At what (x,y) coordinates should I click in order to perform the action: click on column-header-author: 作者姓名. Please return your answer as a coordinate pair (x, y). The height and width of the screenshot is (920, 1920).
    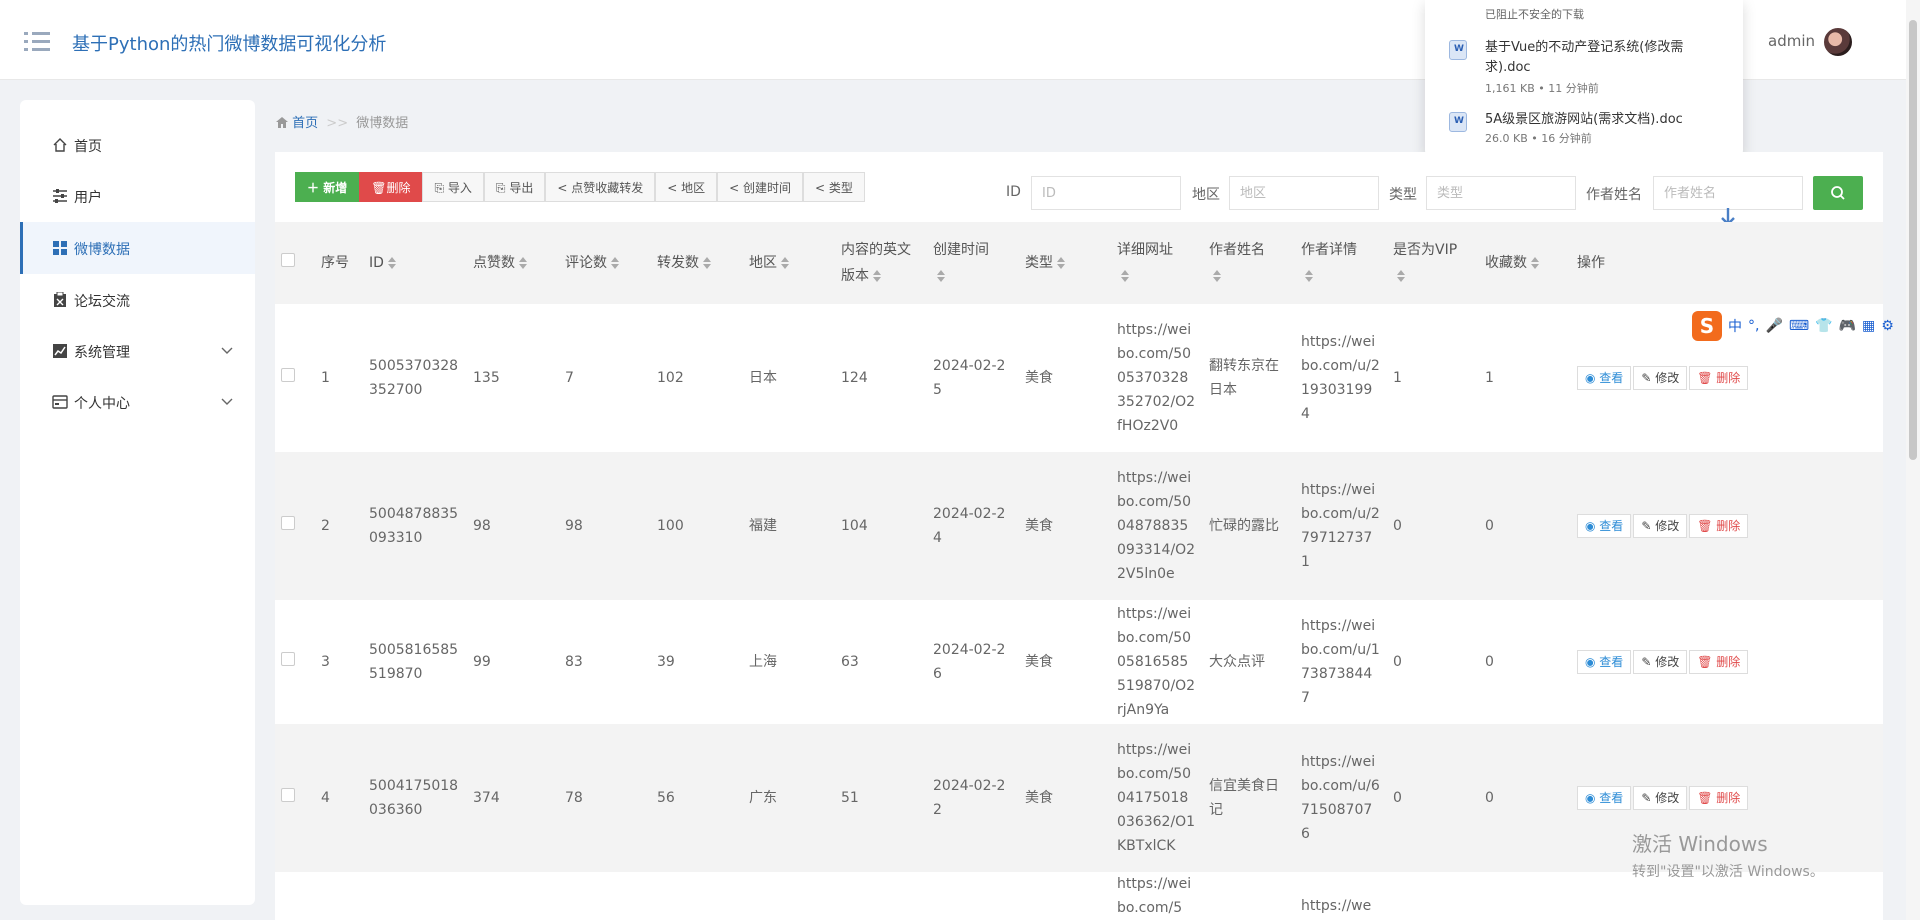
    Looking at the image, I should click on (1249, 263).